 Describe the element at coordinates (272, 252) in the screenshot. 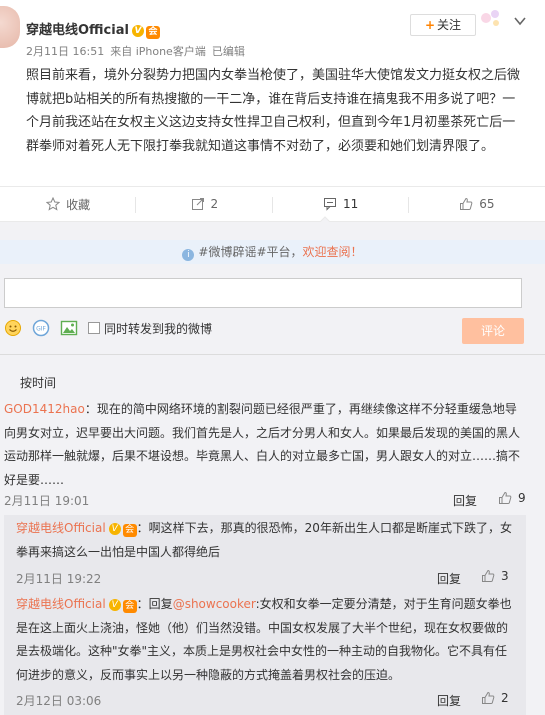

I see `rumor-notice: i #微博辟谣#平台，欢迎查阅！` at that location.